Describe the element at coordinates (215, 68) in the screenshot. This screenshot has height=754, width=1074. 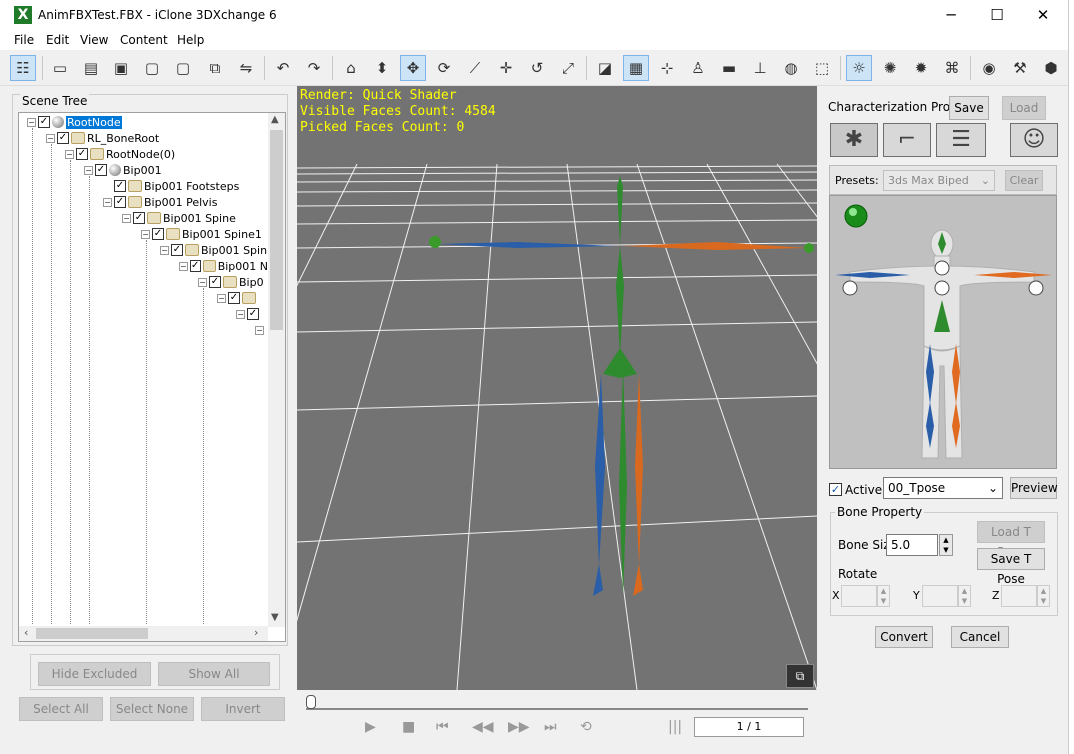
I see `export-icon: ⧉` at that location.